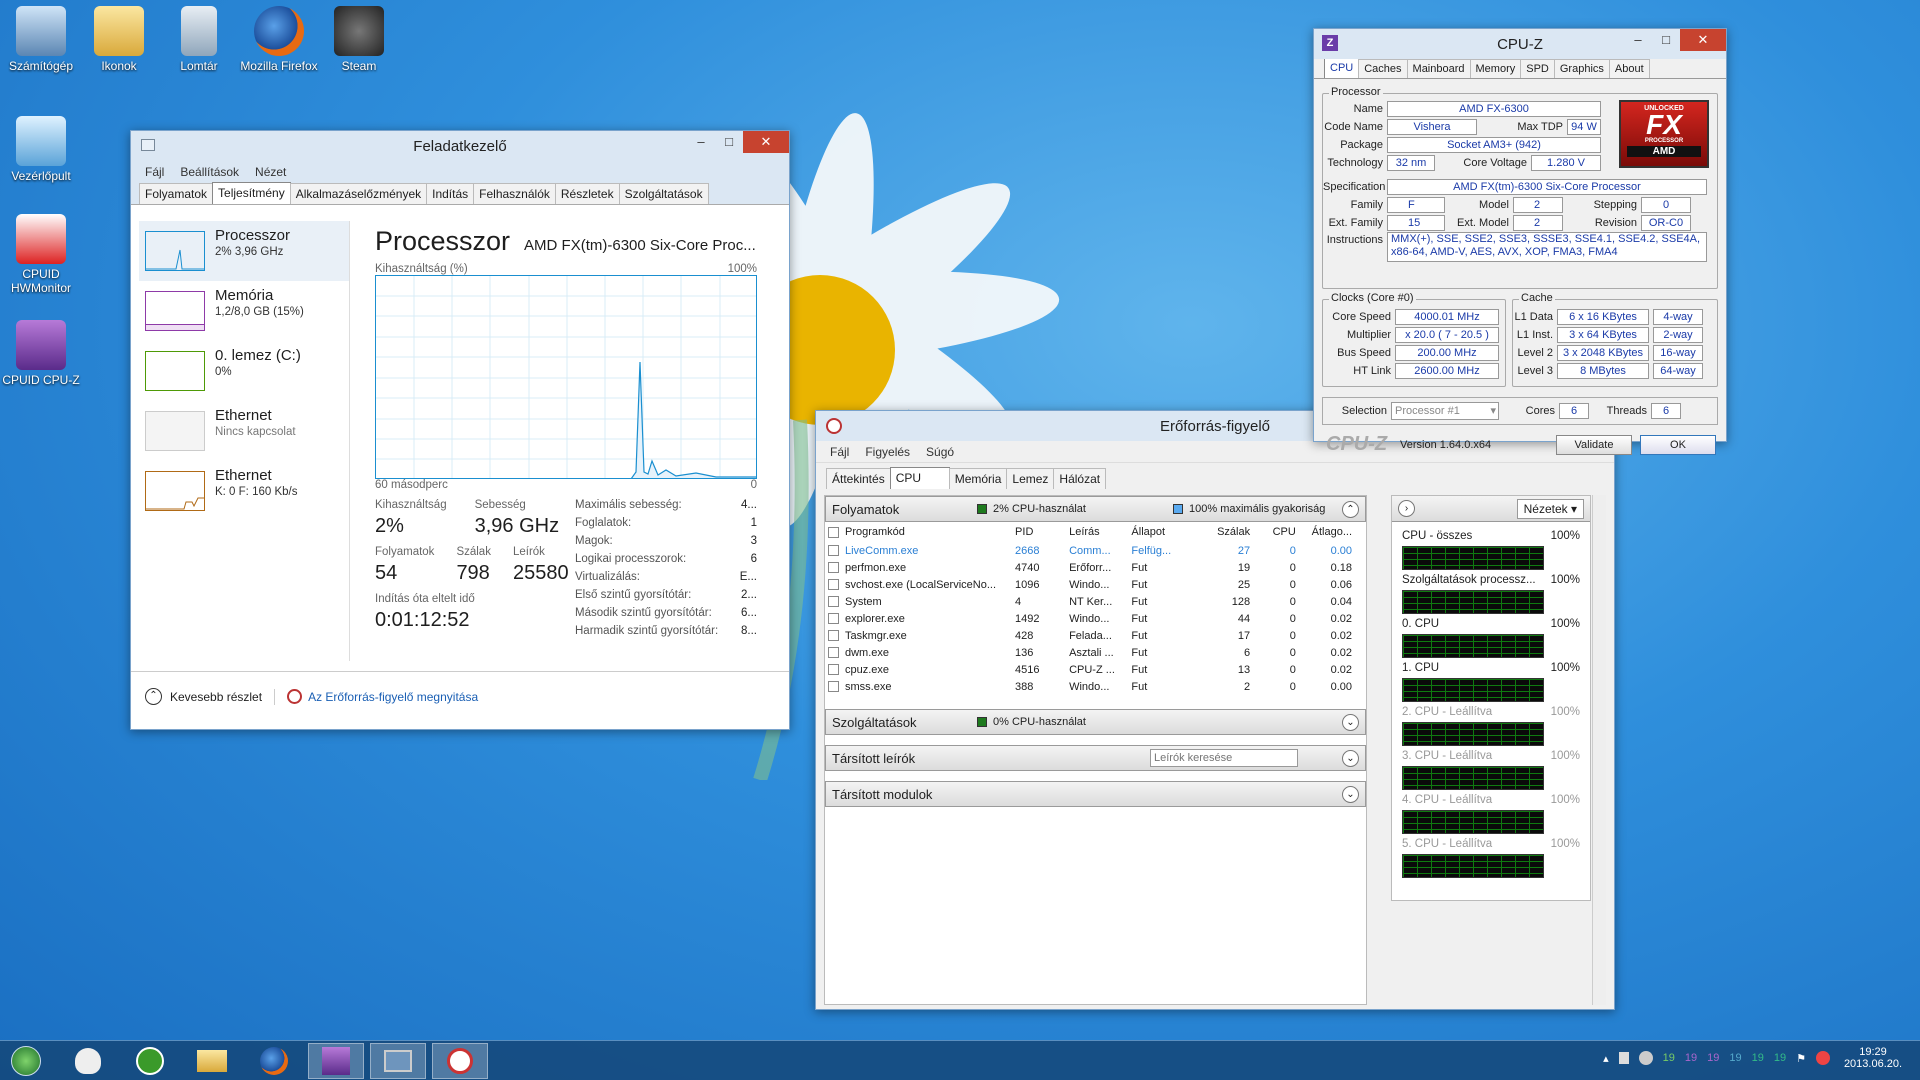 This screenshot has width=1920, height=1080. What do you see at coordinates (251, 193) in the screenshot?
I see `tab-performance: Teljesítmény` at bounding box center [251, 193].